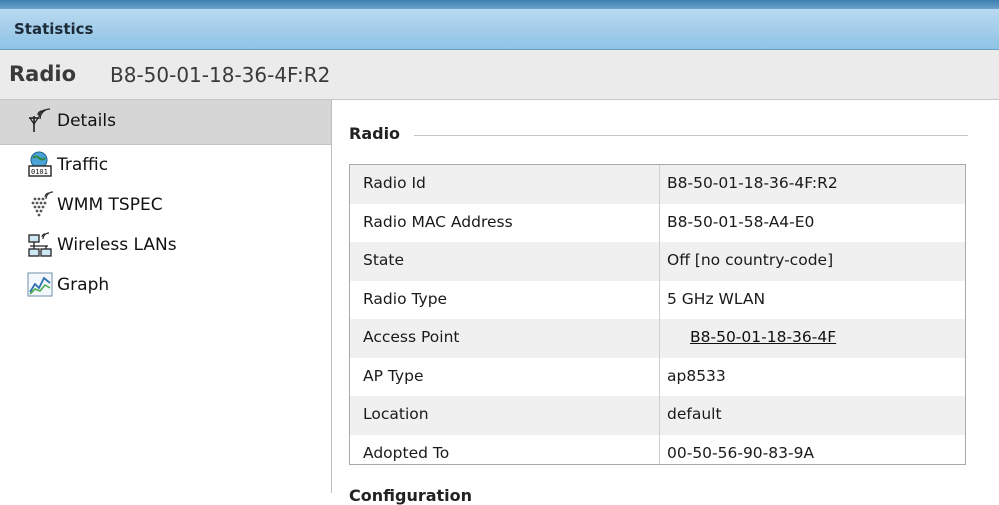  Describe the element at coordinates (741, 221) in the screenshot. I see `row-value: B8-50-01-58-A4-E0` at that location.